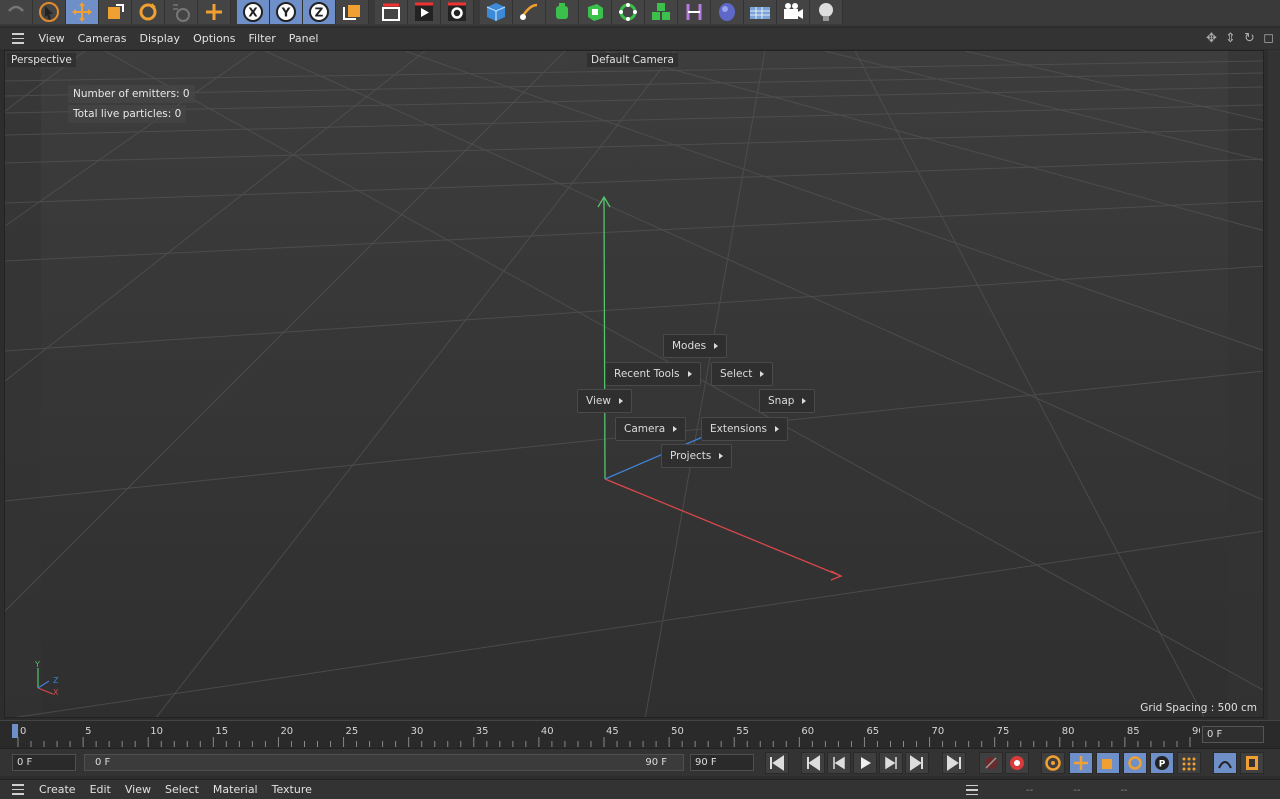  I want to click on menu-filter: Filter, so click(262, 38).